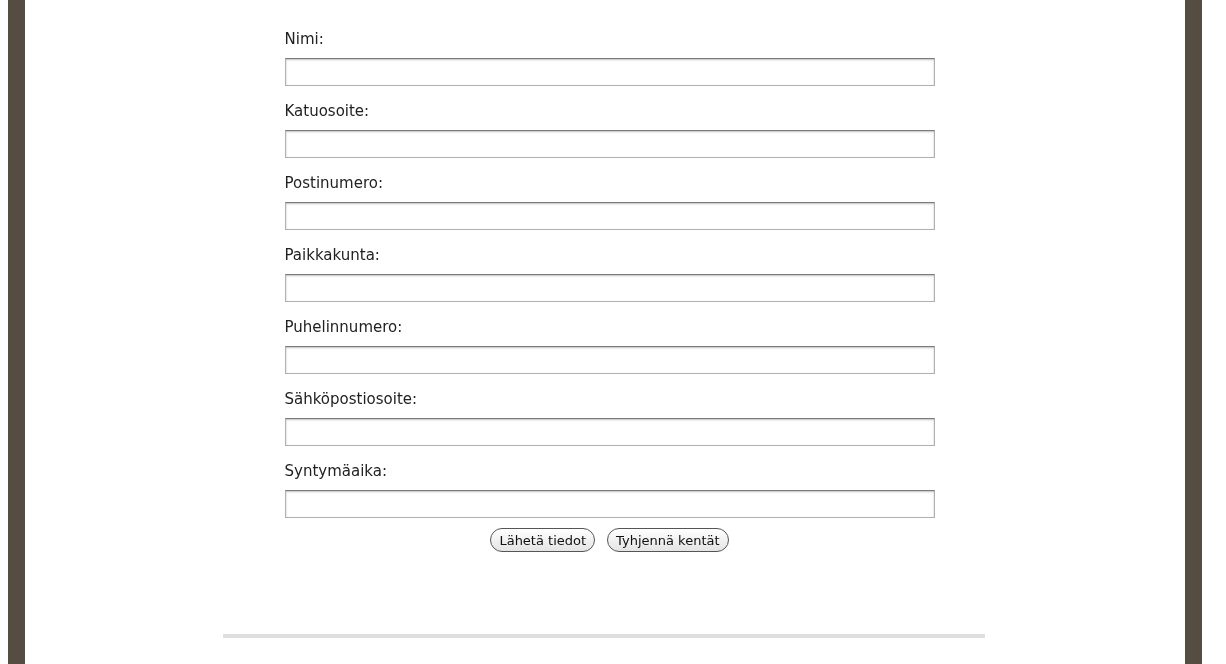 The width and height of the screenshot is (1226, 664). I want to click on field-label: Nimi:, so click(304, 39).